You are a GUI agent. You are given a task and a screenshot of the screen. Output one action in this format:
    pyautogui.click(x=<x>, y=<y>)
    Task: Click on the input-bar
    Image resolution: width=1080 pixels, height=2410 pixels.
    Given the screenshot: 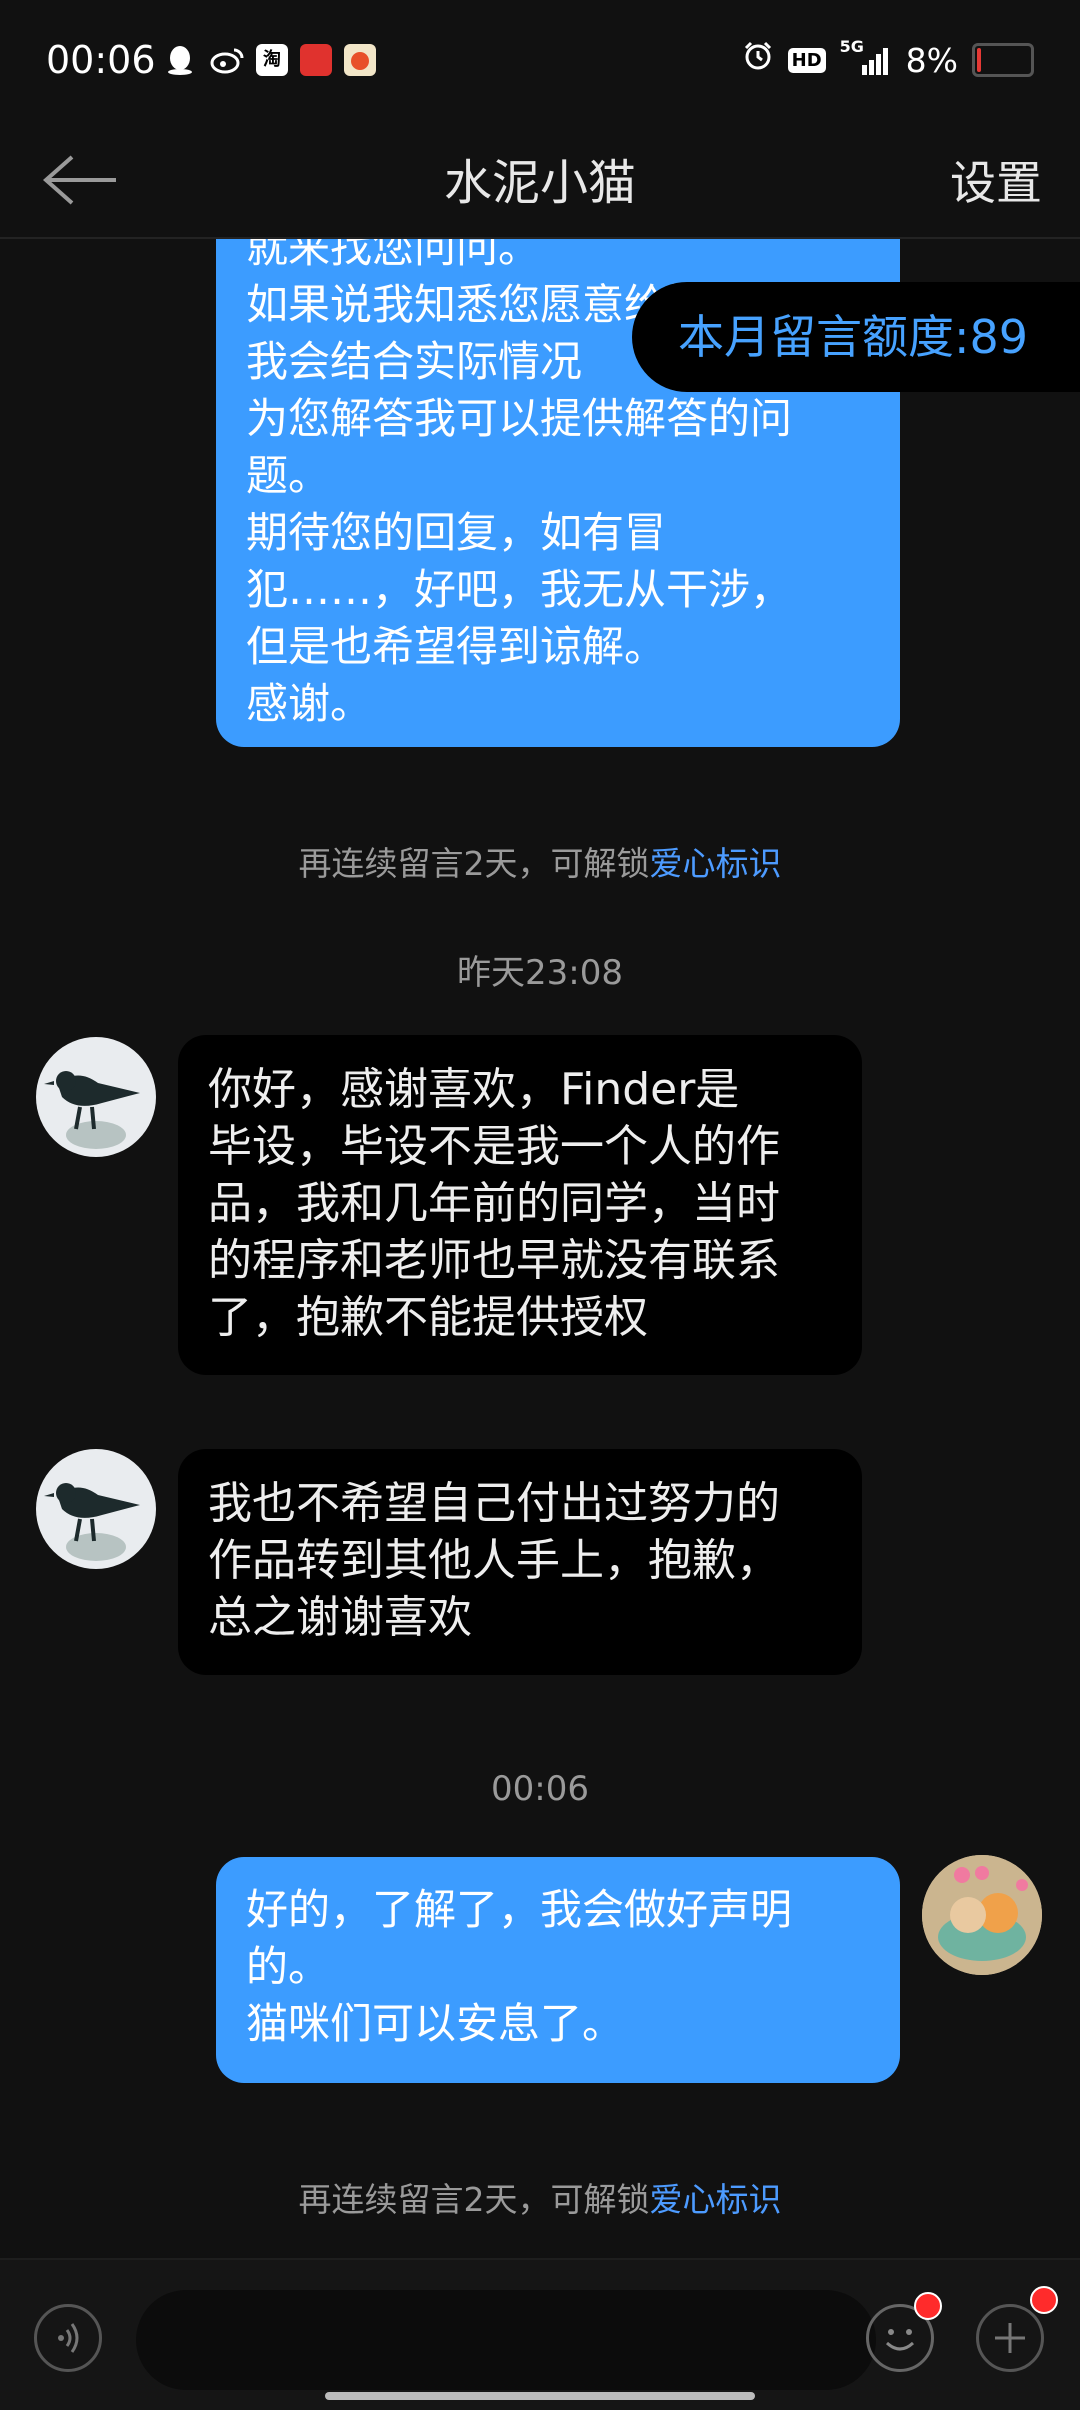 What is the action you would take?
    pyautogui.click(x=540, y=2334)
    